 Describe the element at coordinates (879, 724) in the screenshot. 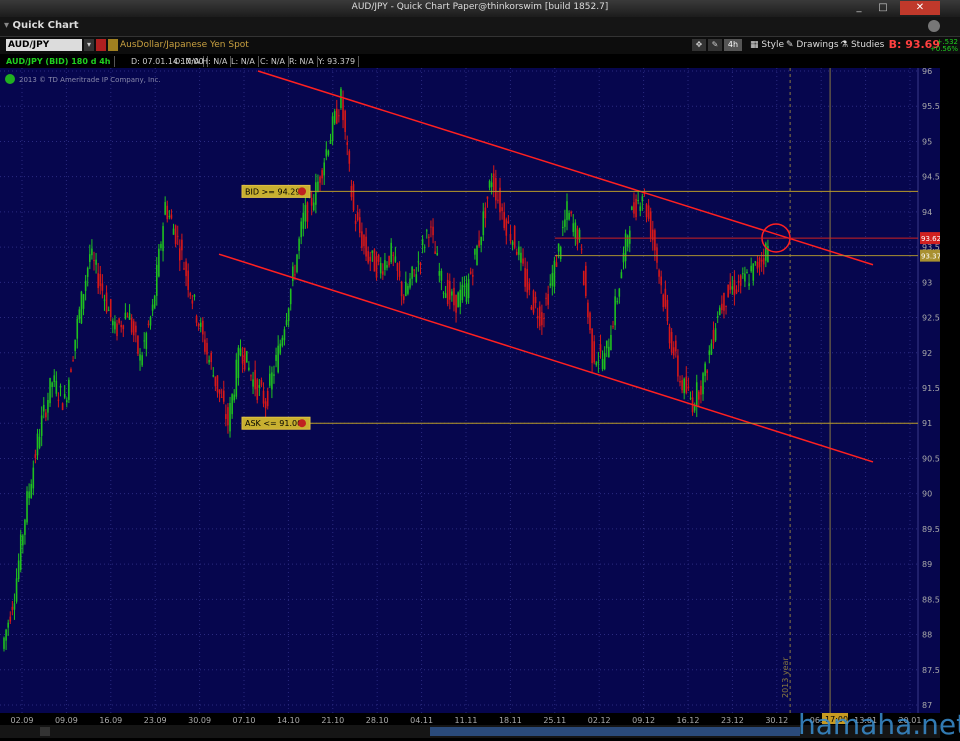

I see `watermark: hamaha.net` at that location.